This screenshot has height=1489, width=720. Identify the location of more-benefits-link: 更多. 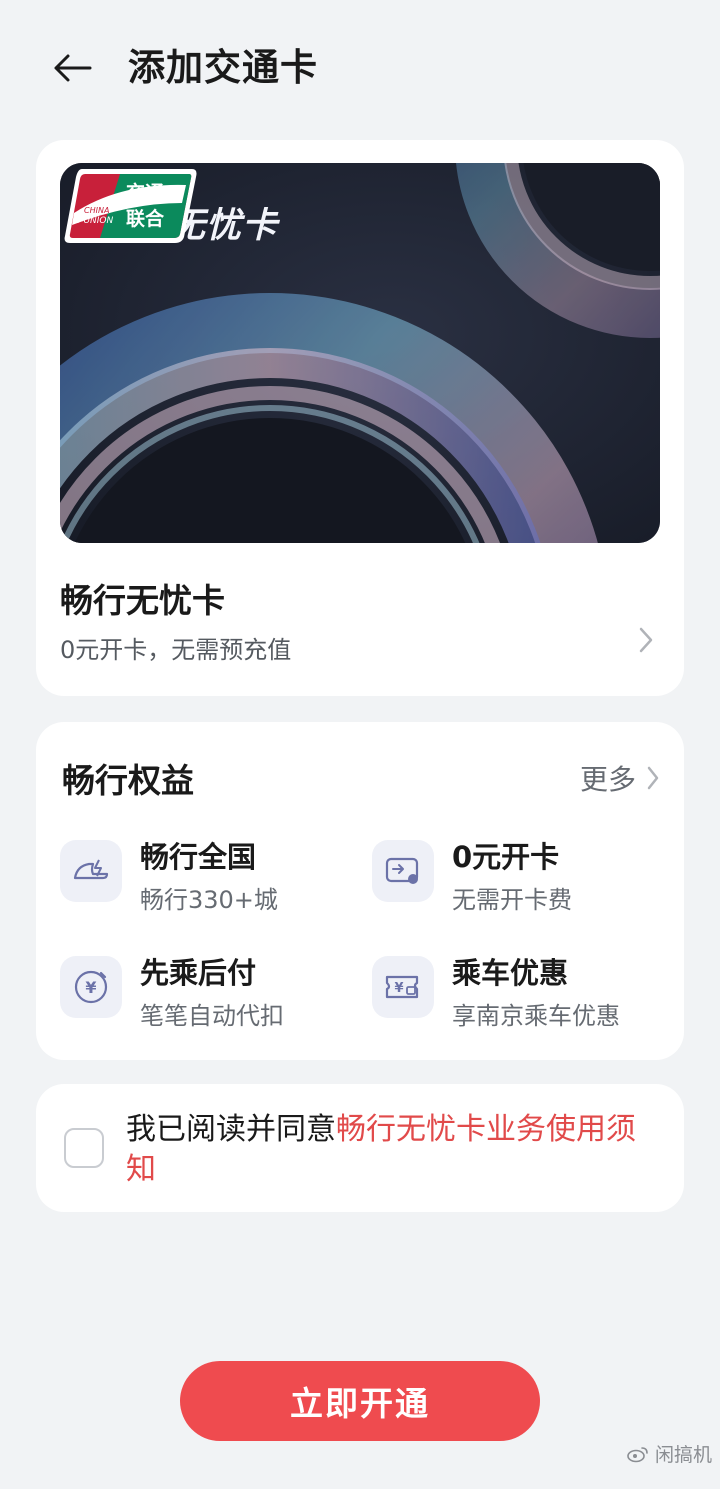
(620, 778).